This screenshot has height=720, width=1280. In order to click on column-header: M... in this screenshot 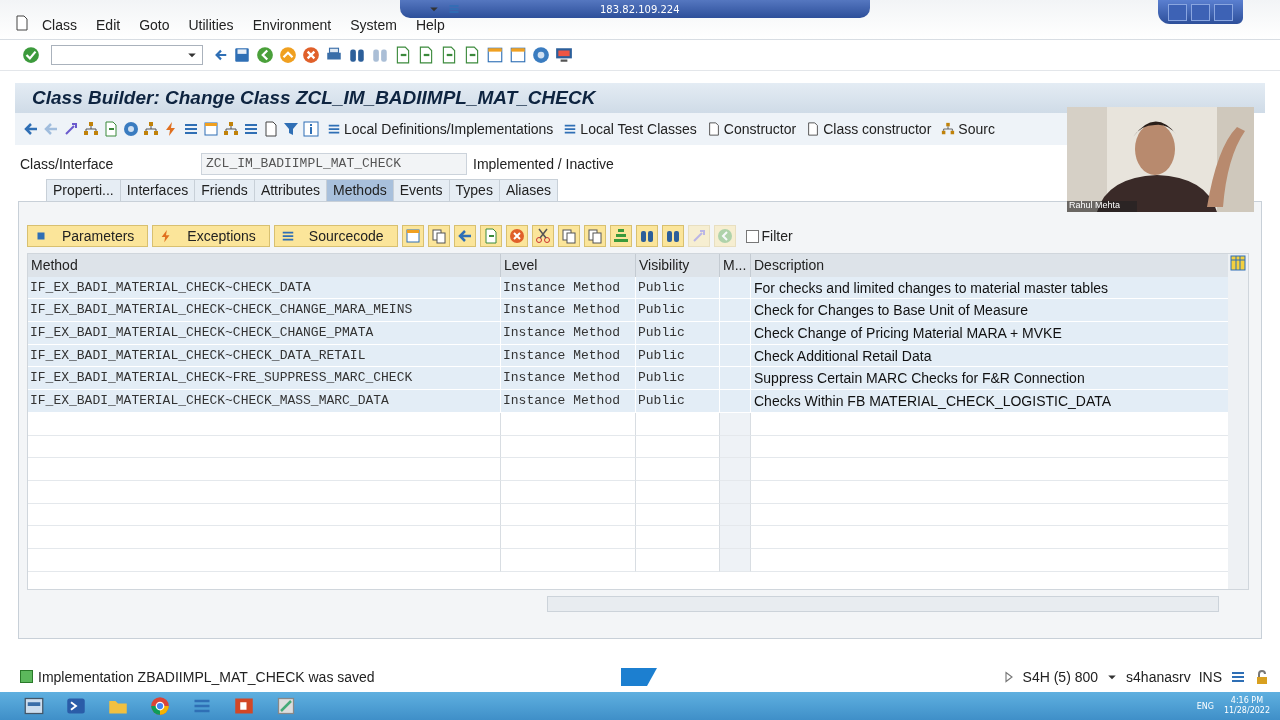, I will do `click(735, 265)`.